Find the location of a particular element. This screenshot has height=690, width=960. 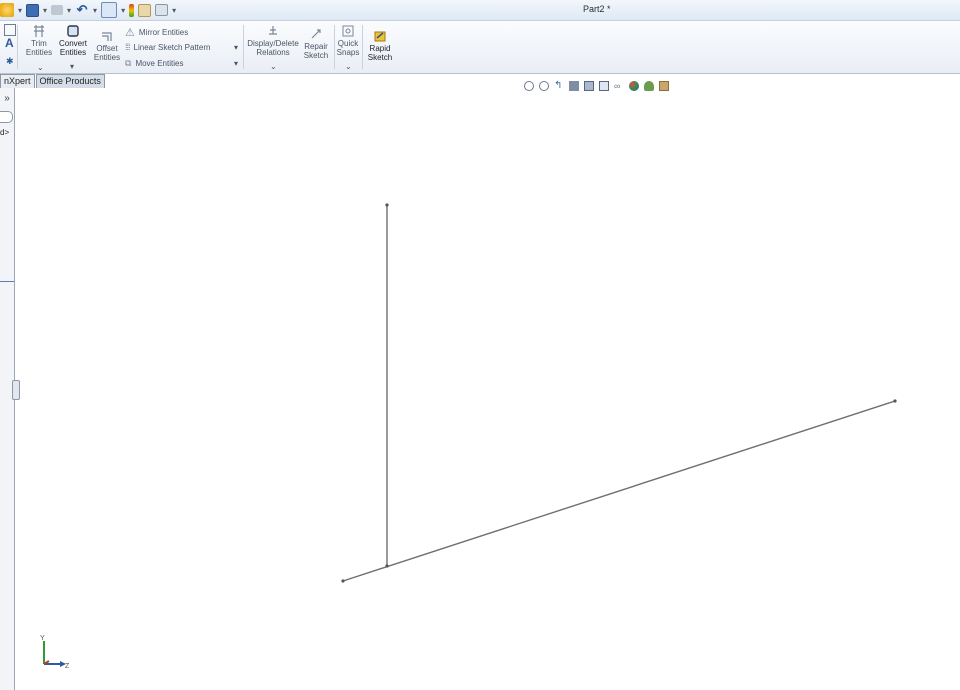

quick-access-toolbar: ▾ ▾ ▾ ↶ ▾ ▾ ▾ is located at coordinates (88, 10).